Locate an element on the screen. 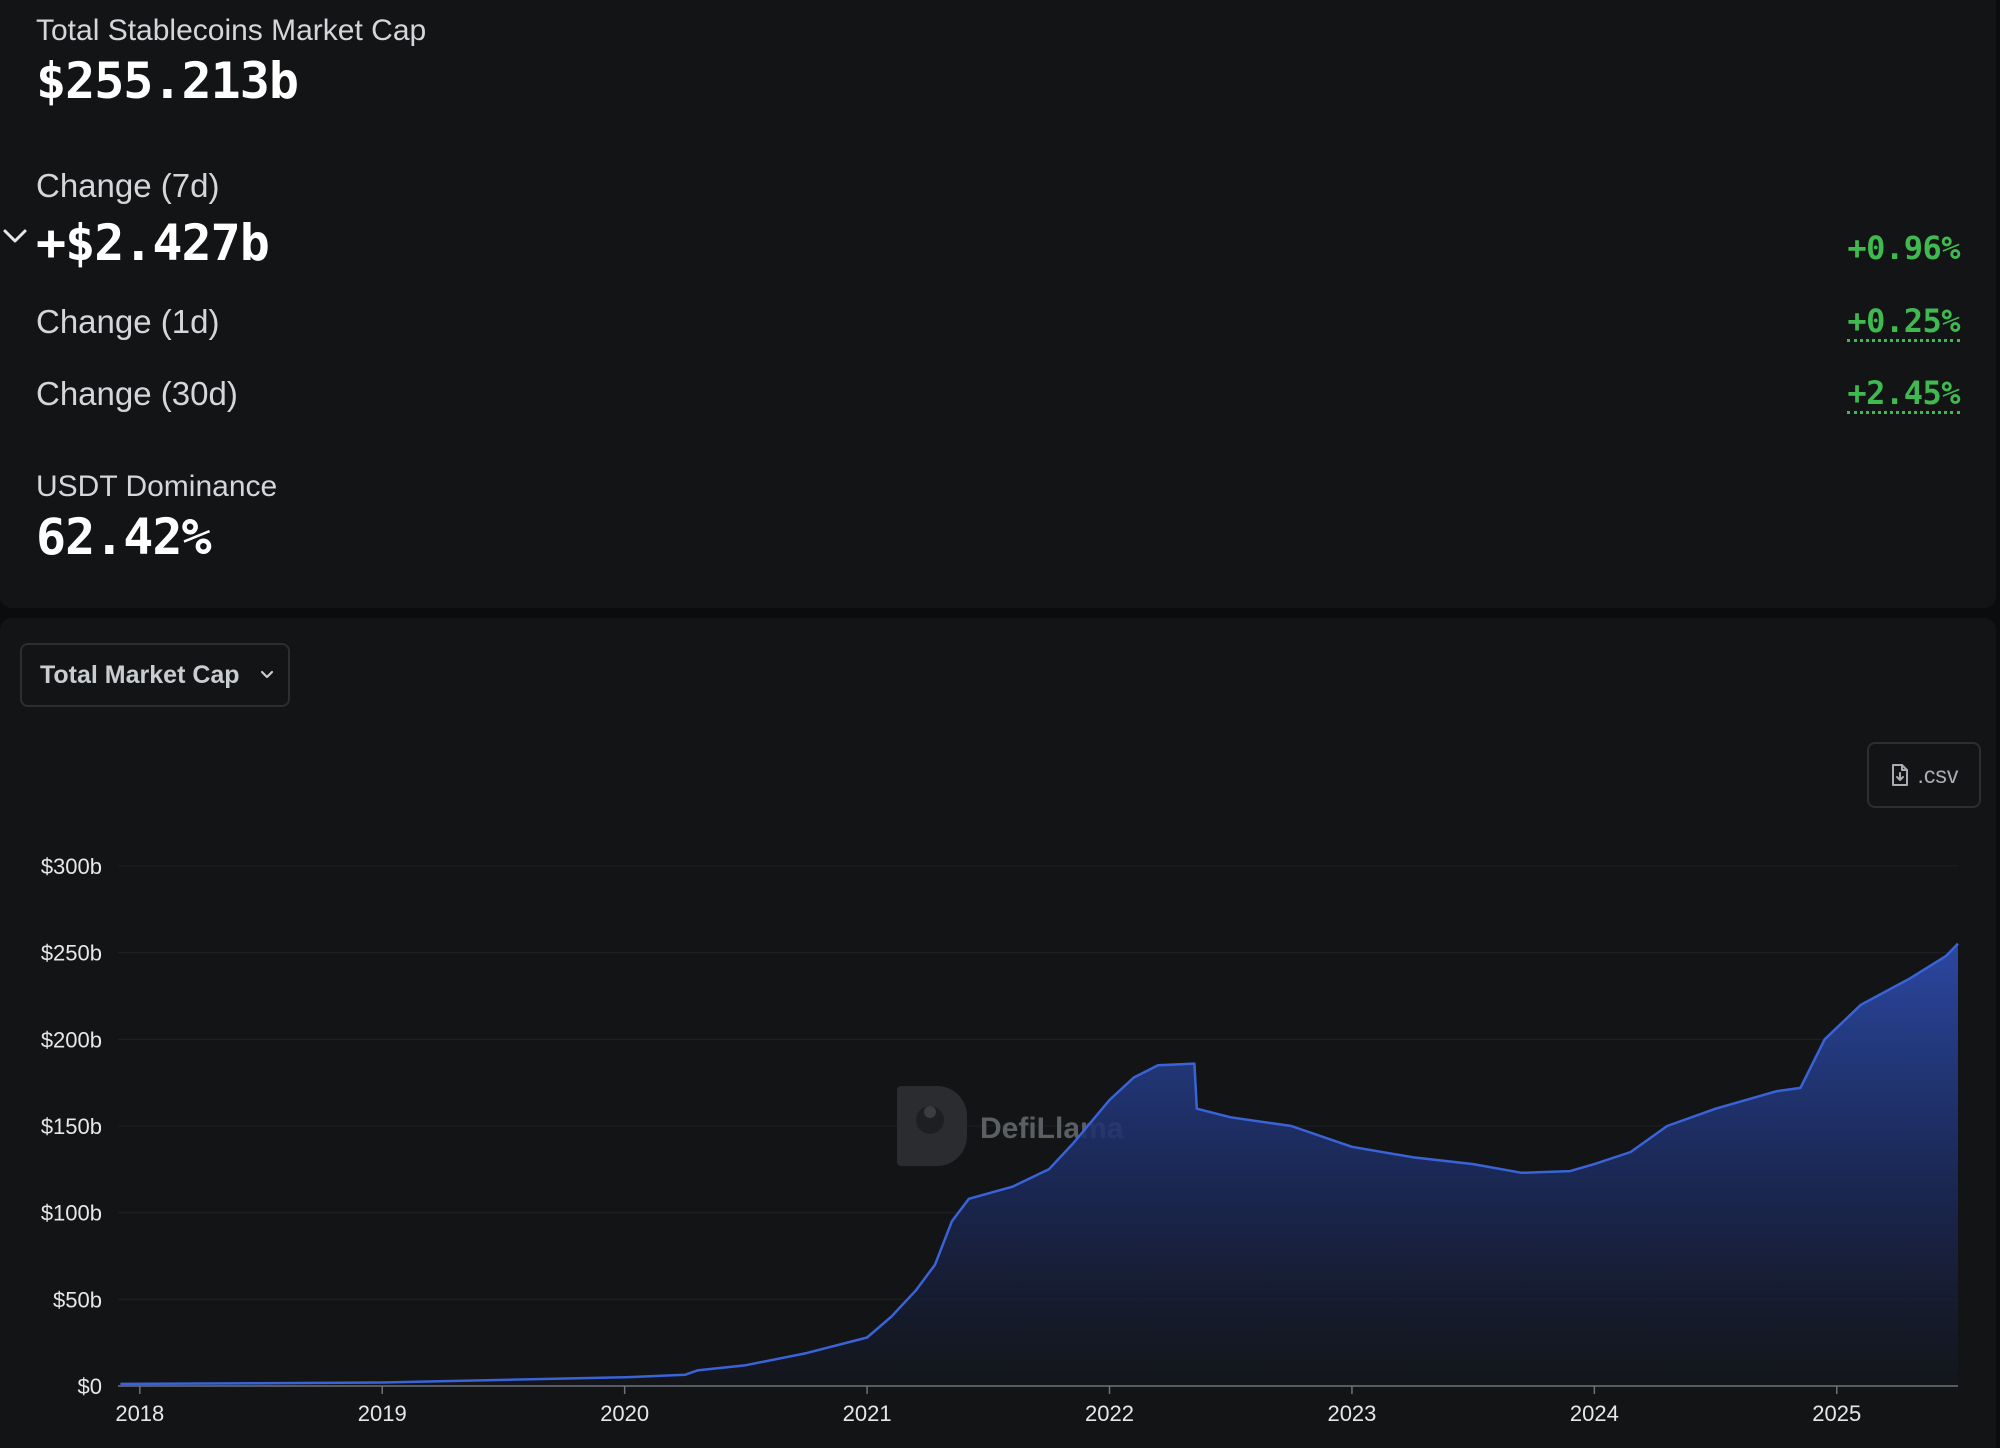 The image size is (2000, 1448). x-tick-label: 2020 is located at coordinates (624, 1413).